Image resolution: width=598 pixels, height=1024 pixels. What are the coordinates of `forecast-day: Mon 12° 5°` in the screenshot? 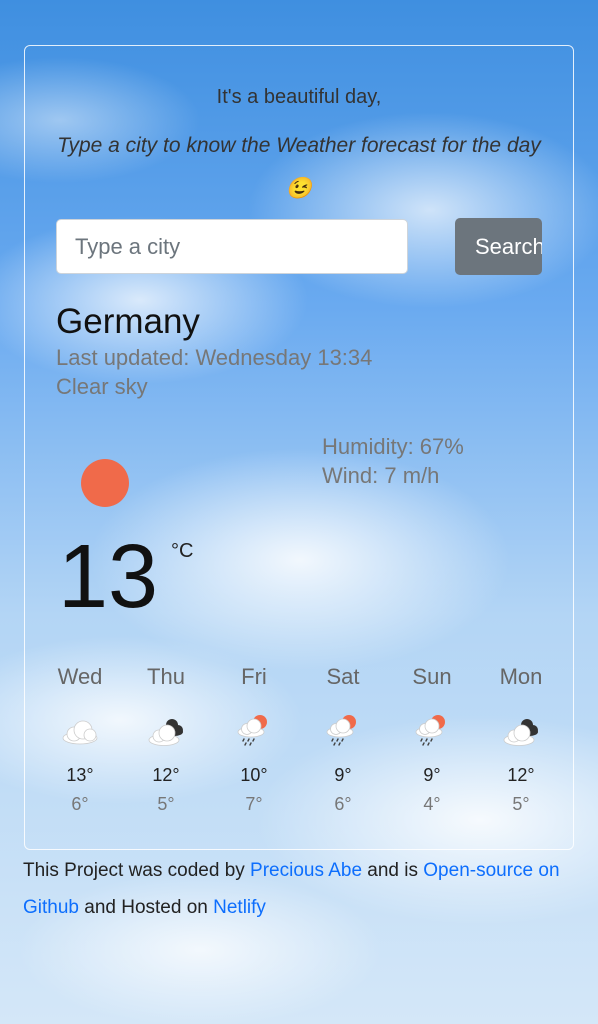 It's located at (521, 744).